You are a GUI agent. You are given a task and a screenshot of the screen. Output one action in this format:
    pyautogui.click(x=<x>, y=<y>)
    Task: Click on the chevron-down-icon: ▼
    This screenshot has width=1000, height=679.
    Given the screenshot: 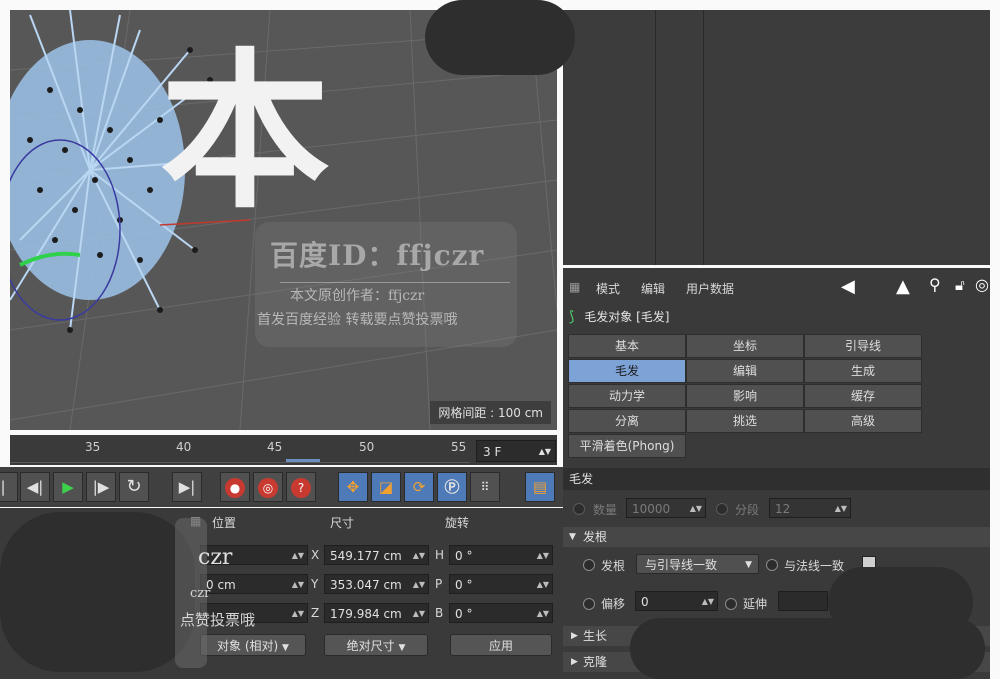 What is the action you would take?
    pyautogui.click(x=748, y=565)
    